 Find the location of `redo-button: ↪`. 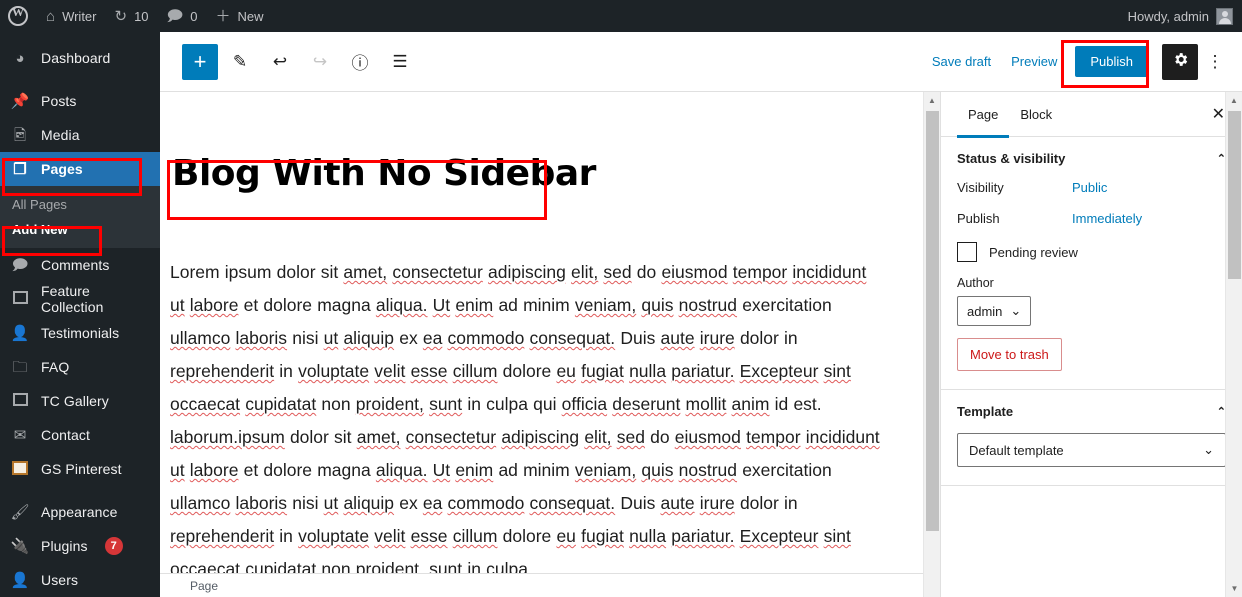

redo-button: ↪ is located at coordinates (320, 62).